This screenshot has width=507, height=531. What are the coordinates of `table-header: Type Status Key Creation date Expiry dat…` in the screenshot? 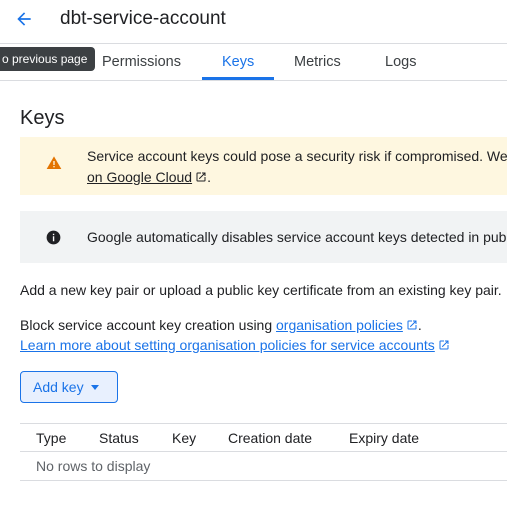 It's located at (263, 437).